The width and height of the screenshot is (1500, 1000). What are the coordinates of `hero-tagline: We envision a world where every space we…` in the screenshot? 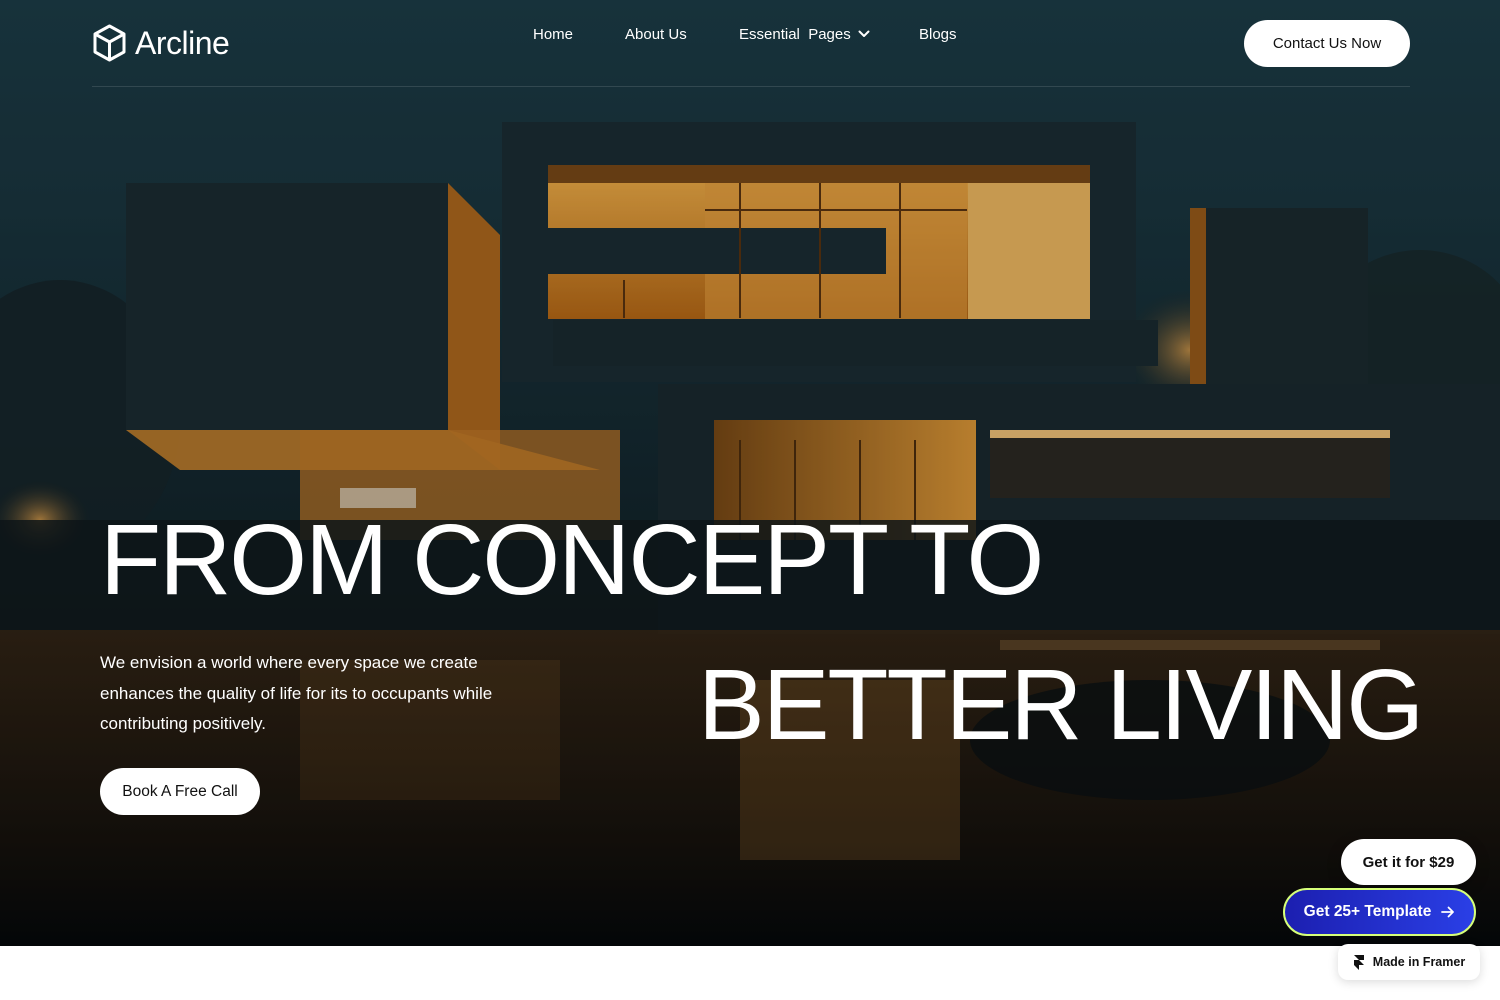 It's located at (296, 693).